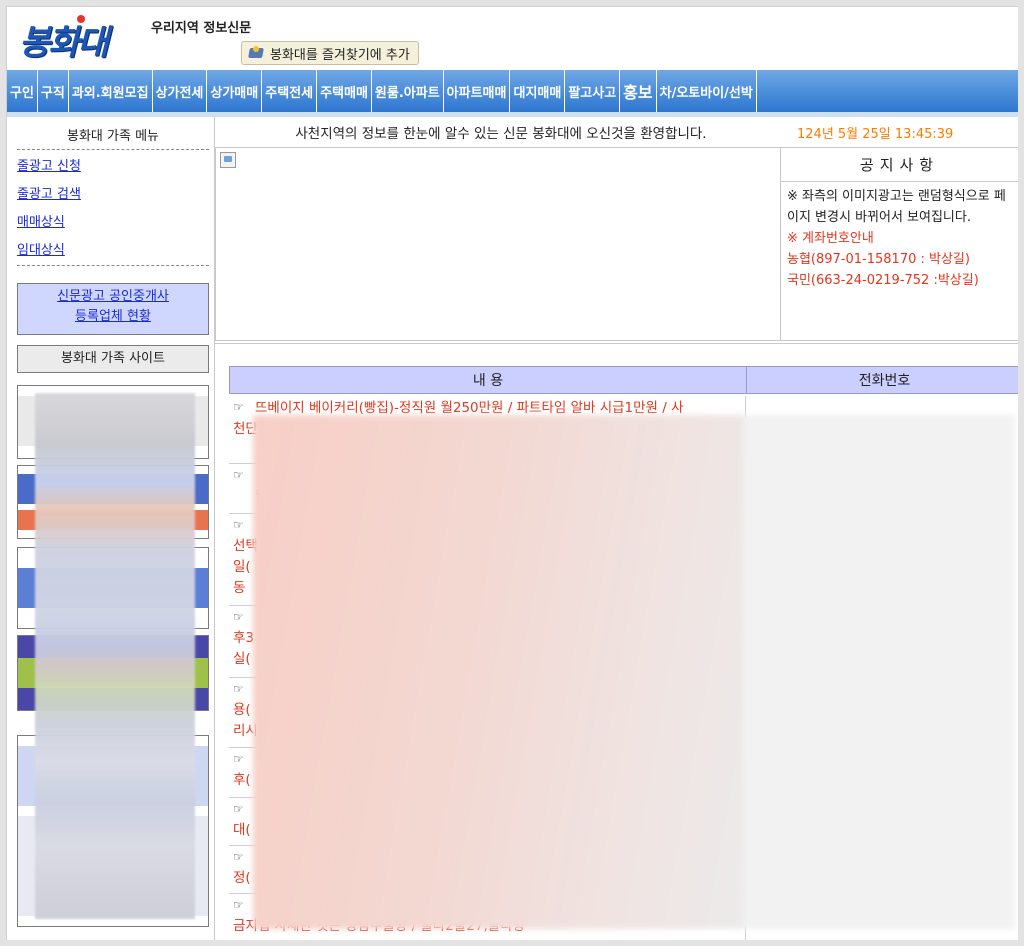  What do you see at coordinates (113, 136) in the screenshot?
I see `family-menu-title: 봉화대 가족 메뉴` at bounding box center [113, 136].